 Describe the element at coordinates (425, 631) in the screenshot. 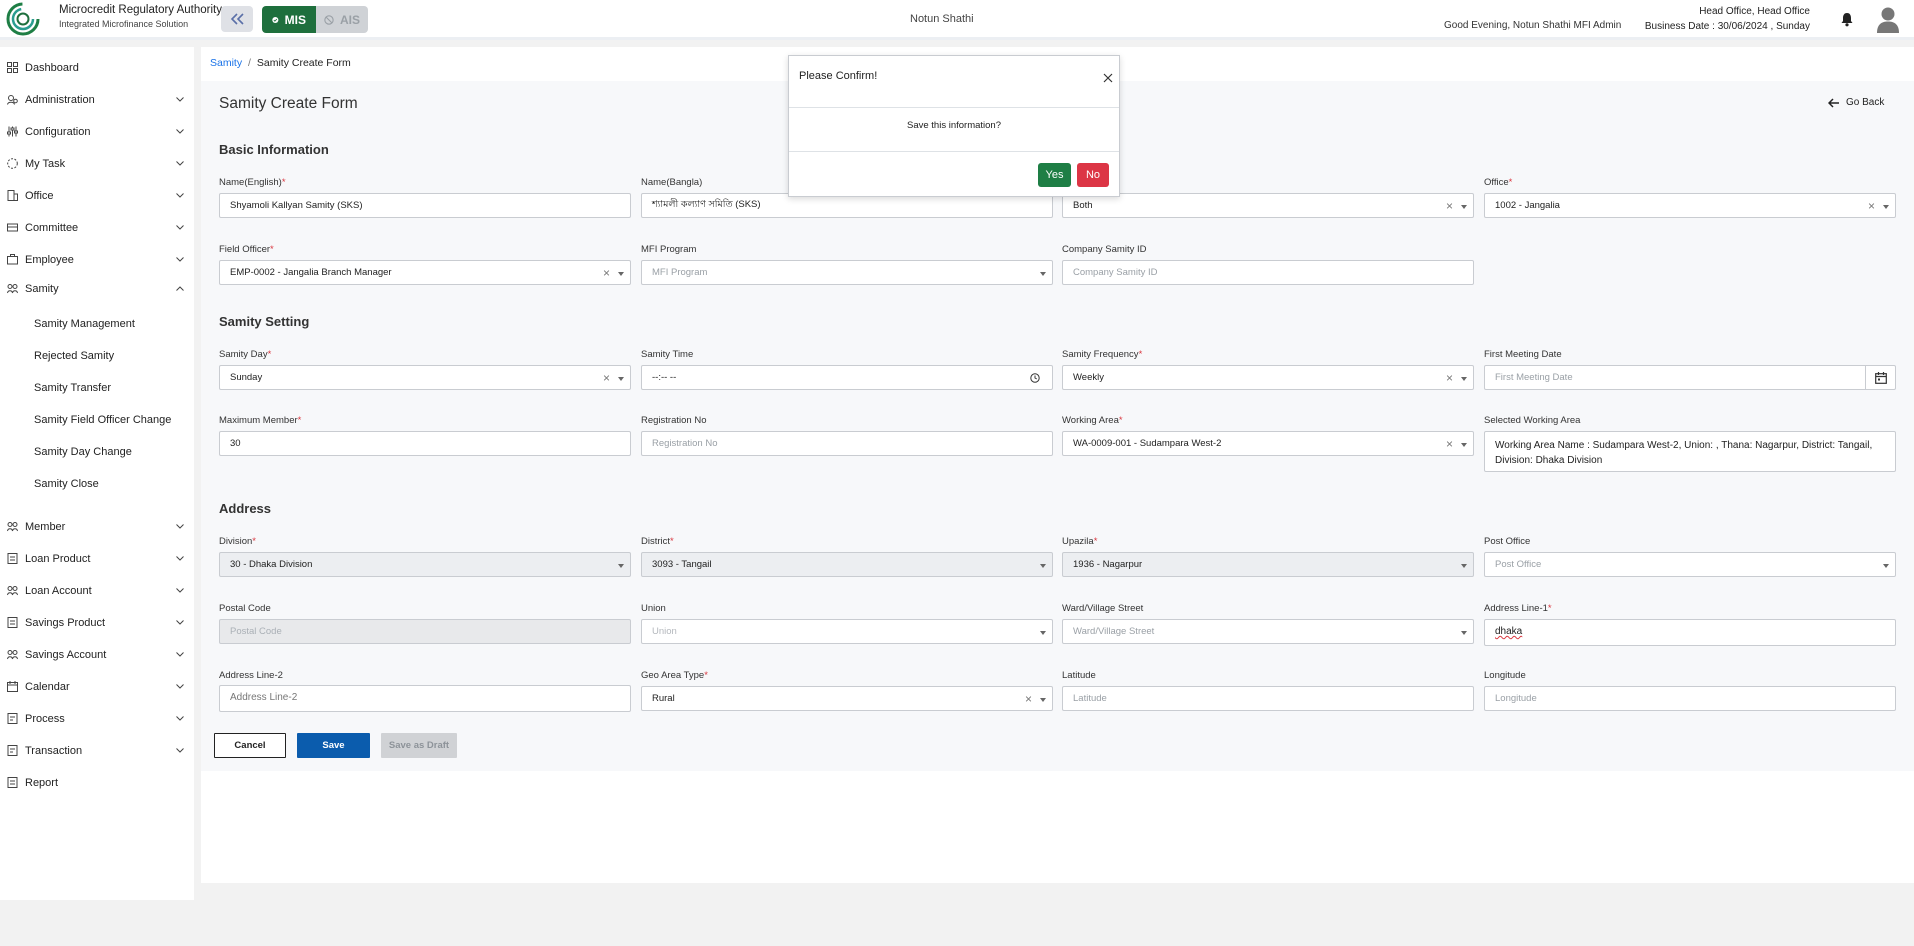

I see `postal-code-input: Postal Code` at that location.